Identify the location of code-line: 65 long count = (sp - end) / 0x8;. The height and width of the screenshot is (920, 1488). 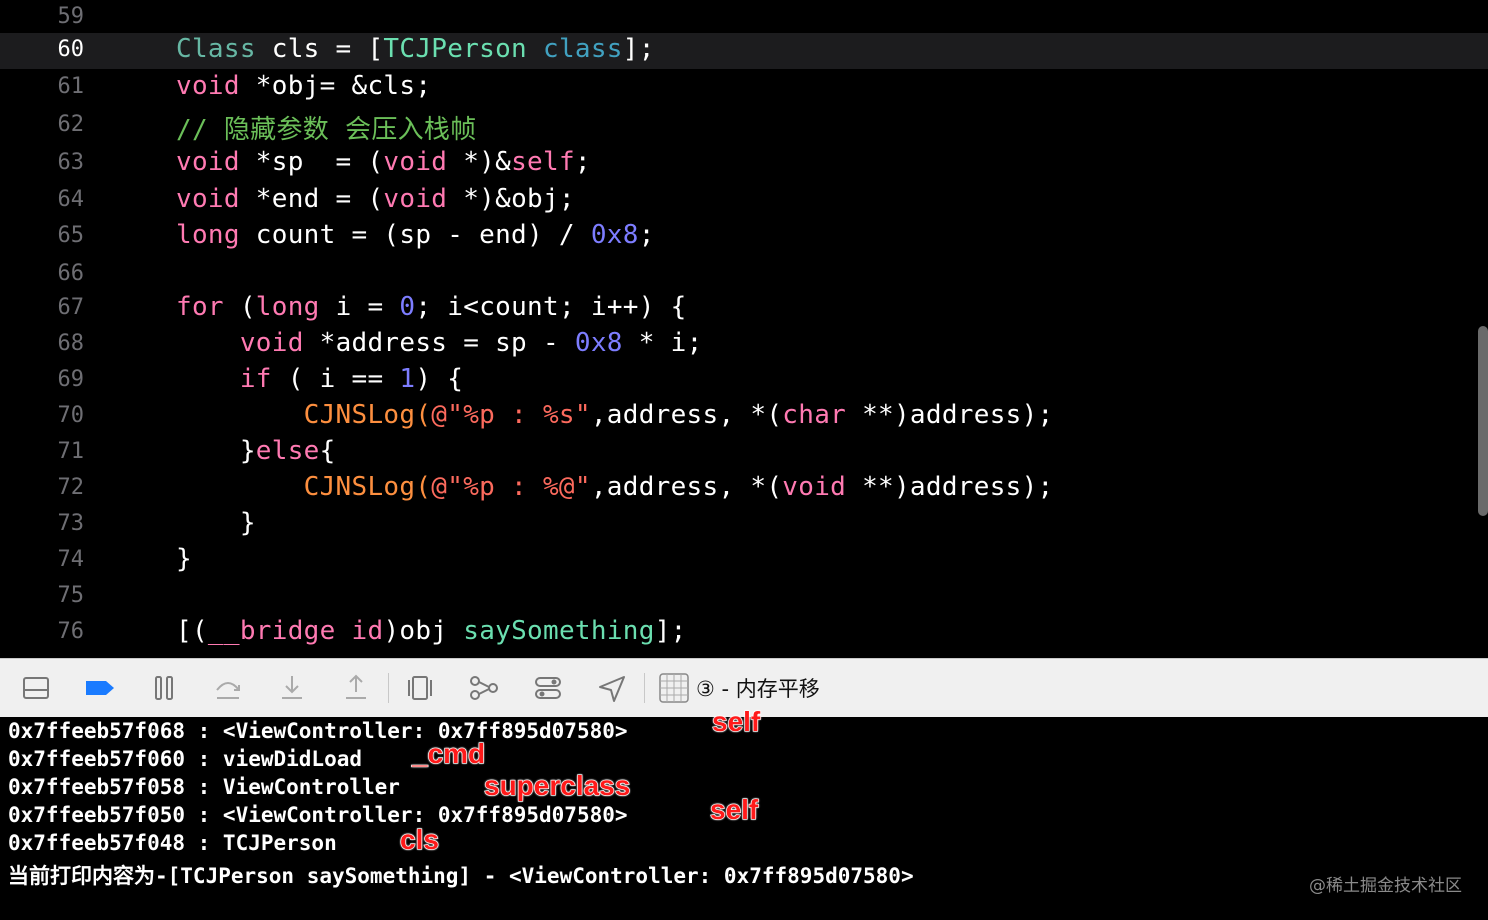
(744, 237).